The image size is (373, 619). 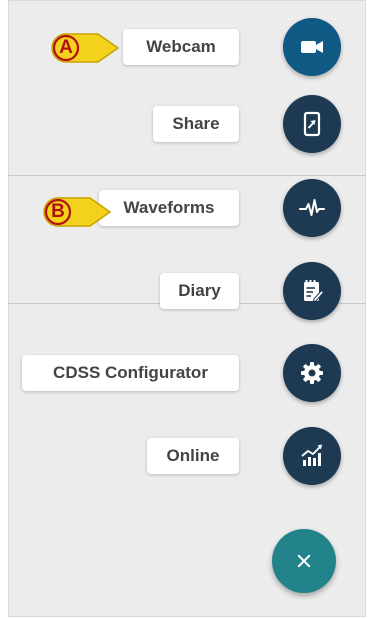 I want to click on diary-button, so click(x=312, y=291).